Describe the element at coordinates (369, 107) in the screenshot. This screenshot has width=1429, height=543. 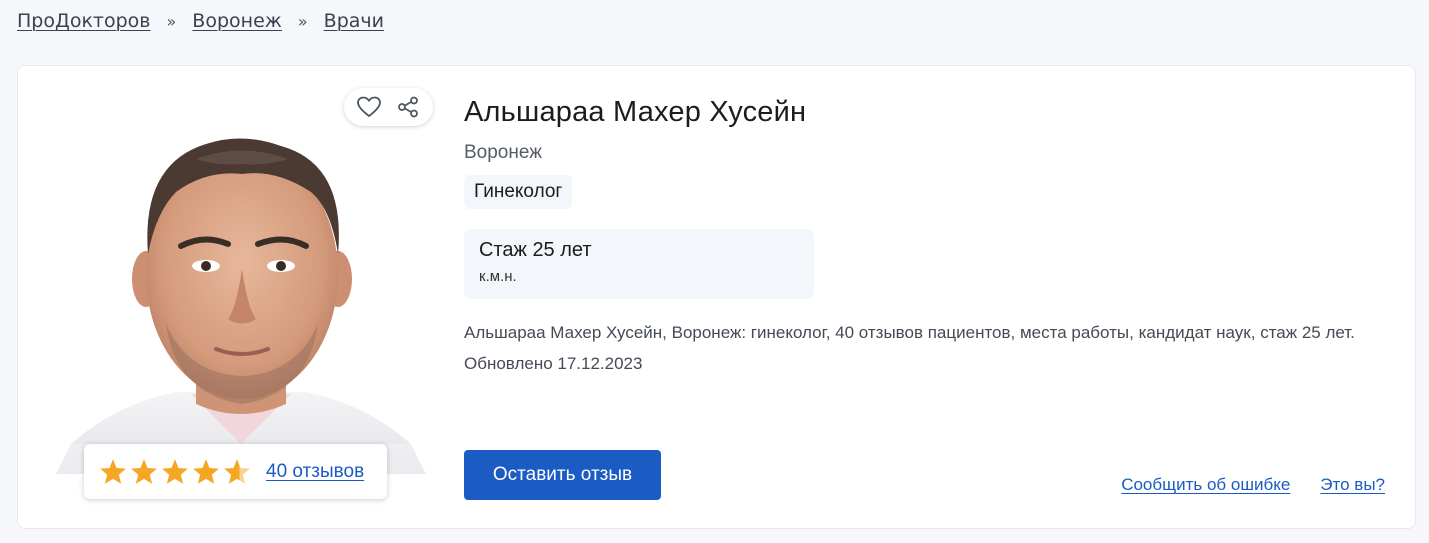
I see `heart-icon` at that location.